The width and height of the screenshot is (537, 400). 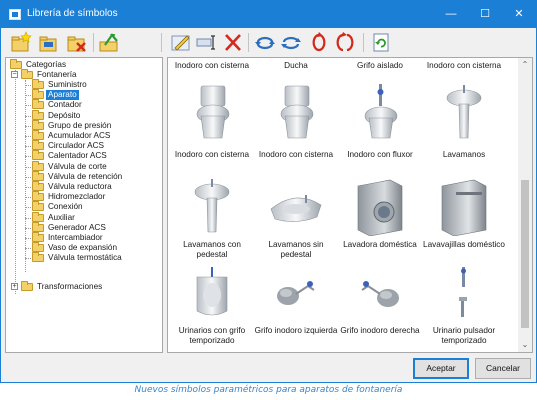 I want to click on vertical-scrollbar: ⌃ ⌄, so click(x=525, y=205).